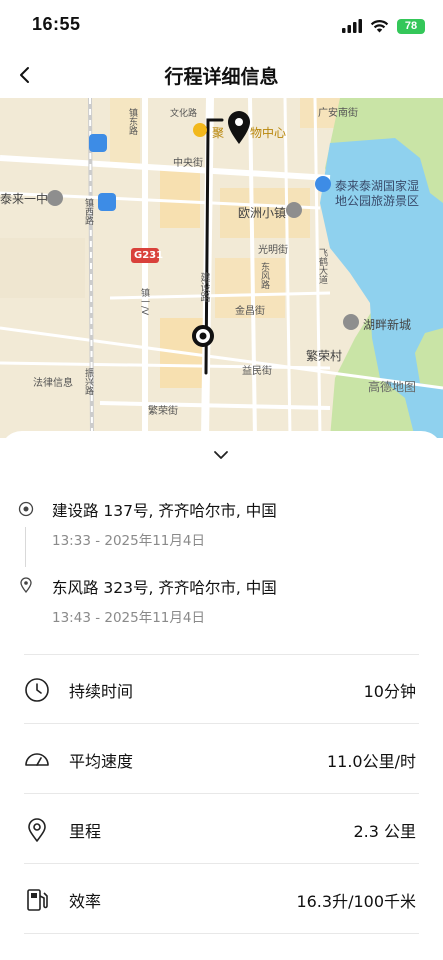 The height and width of the screenshot is (960, 443). What do you see at coordinates (132, 121) in the screenshot?
I see `map-label: 镇东路` at bounding box center [132, 121].